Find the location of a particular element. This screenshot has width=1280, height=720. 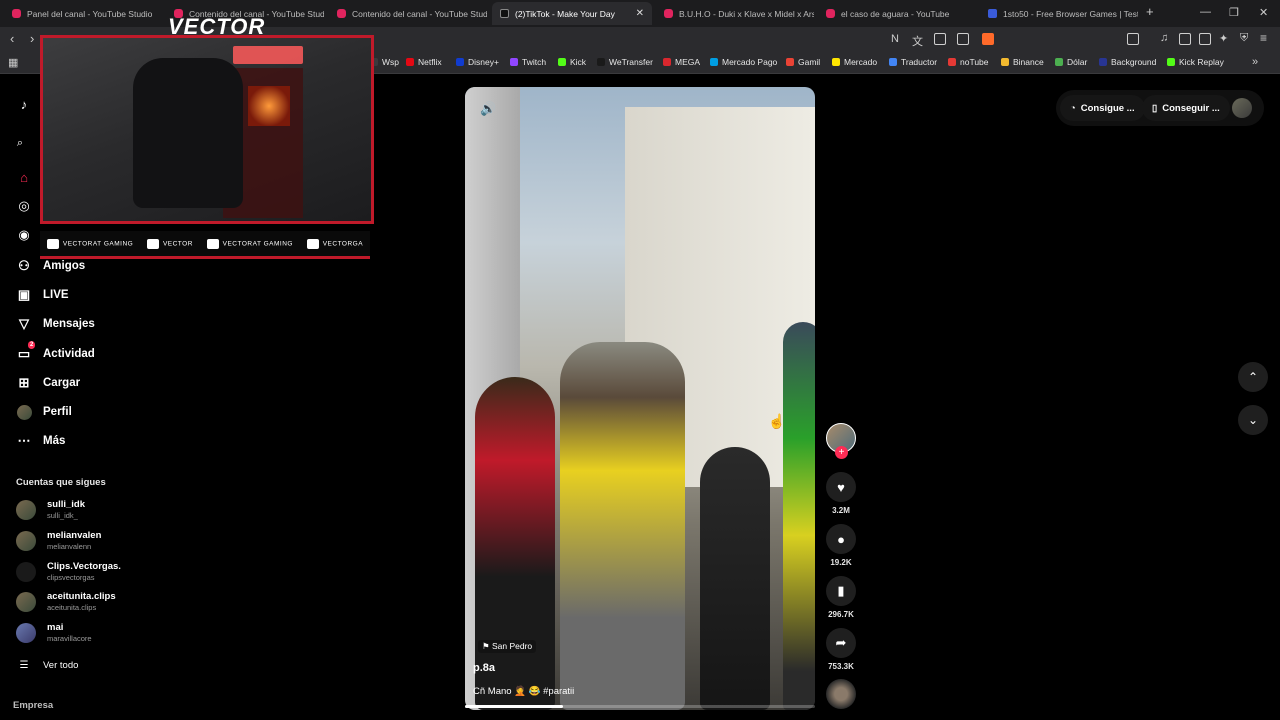

tiktok-logo-icon: ♪ is located at coordinates (24, 104).